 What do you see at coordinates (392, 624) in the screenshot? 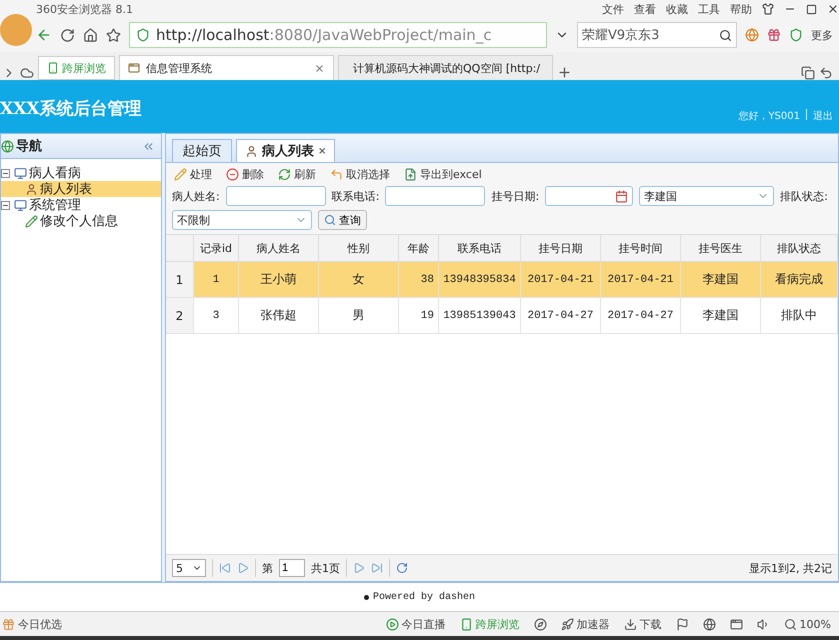
I see `play-icon` at bounding box center [392, 624].